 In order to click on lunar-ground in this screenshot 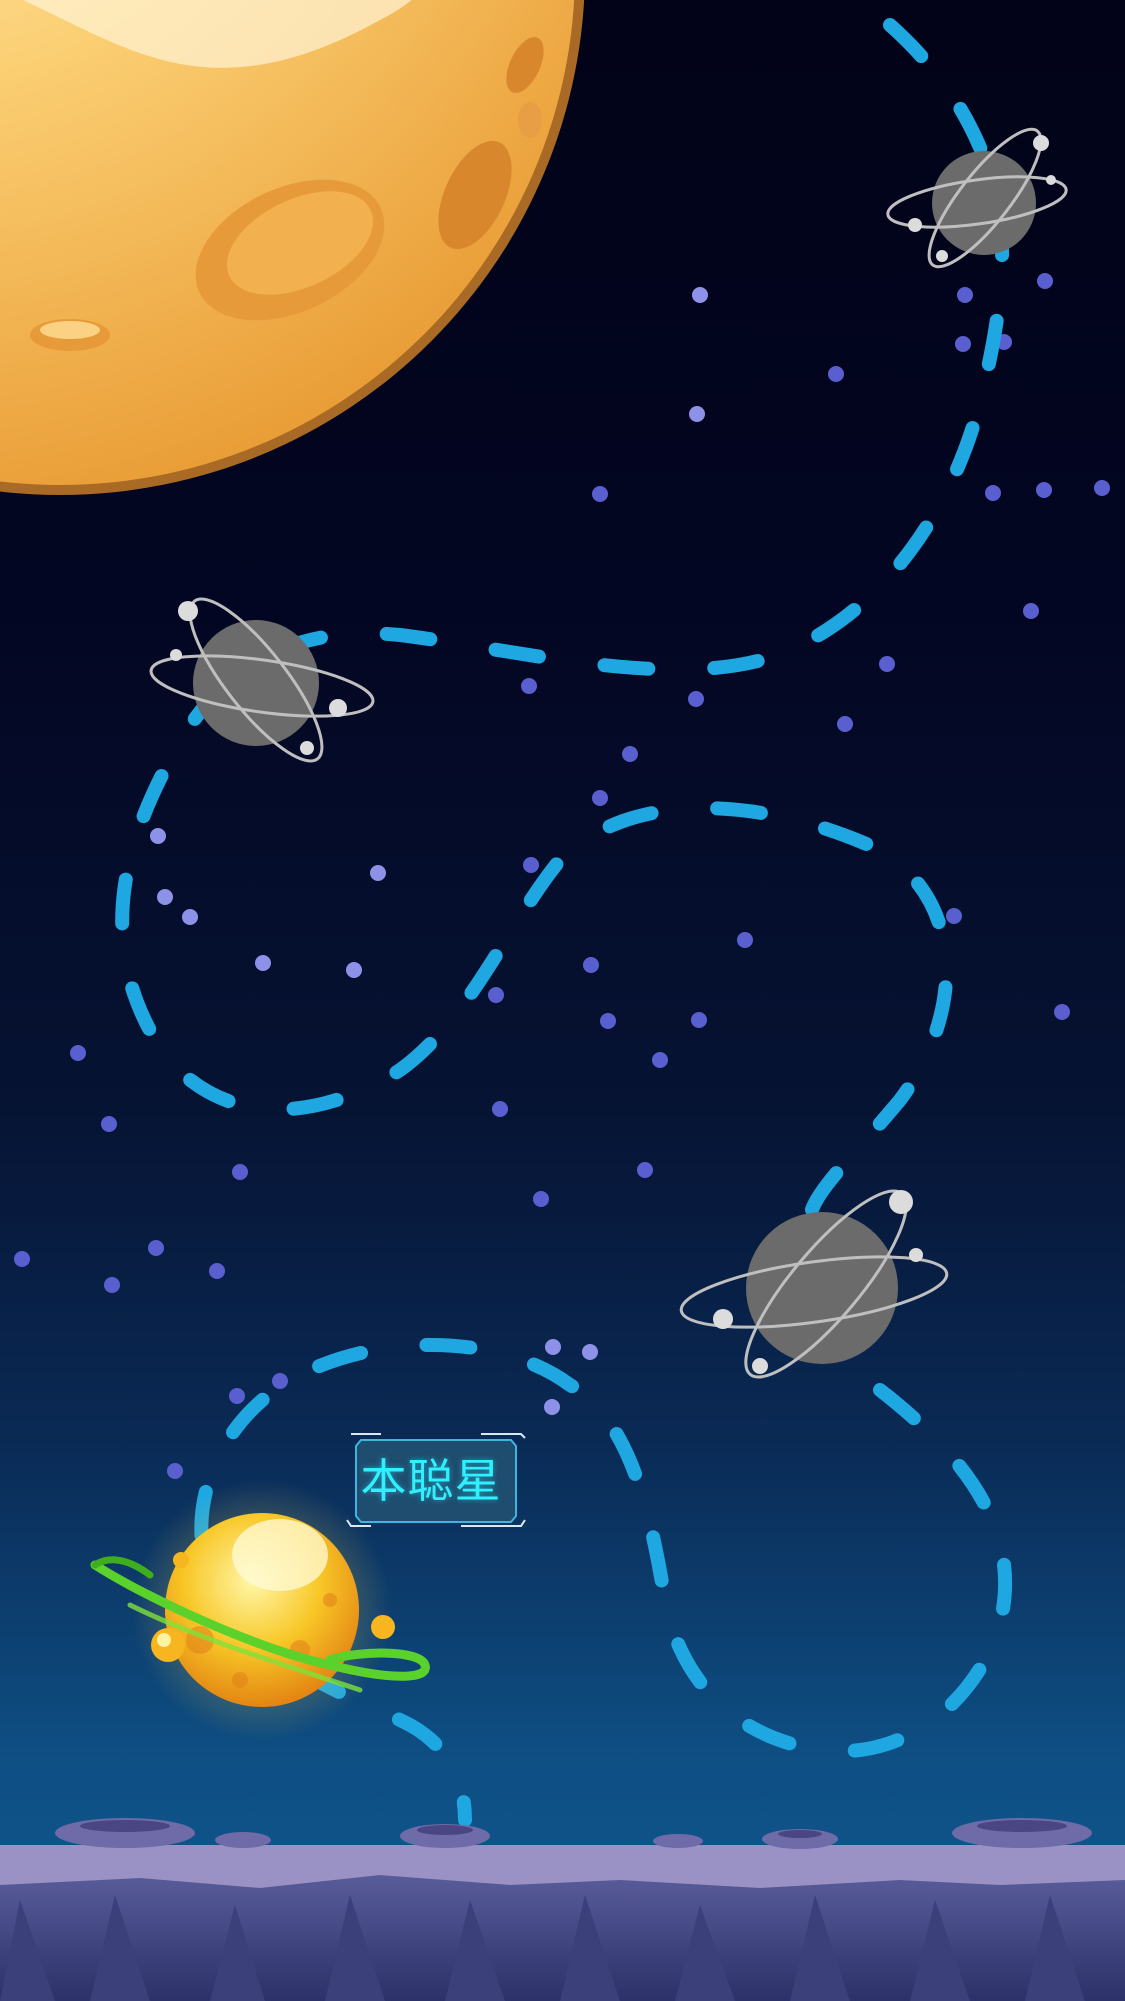, I will do `click(562, 1909)`.